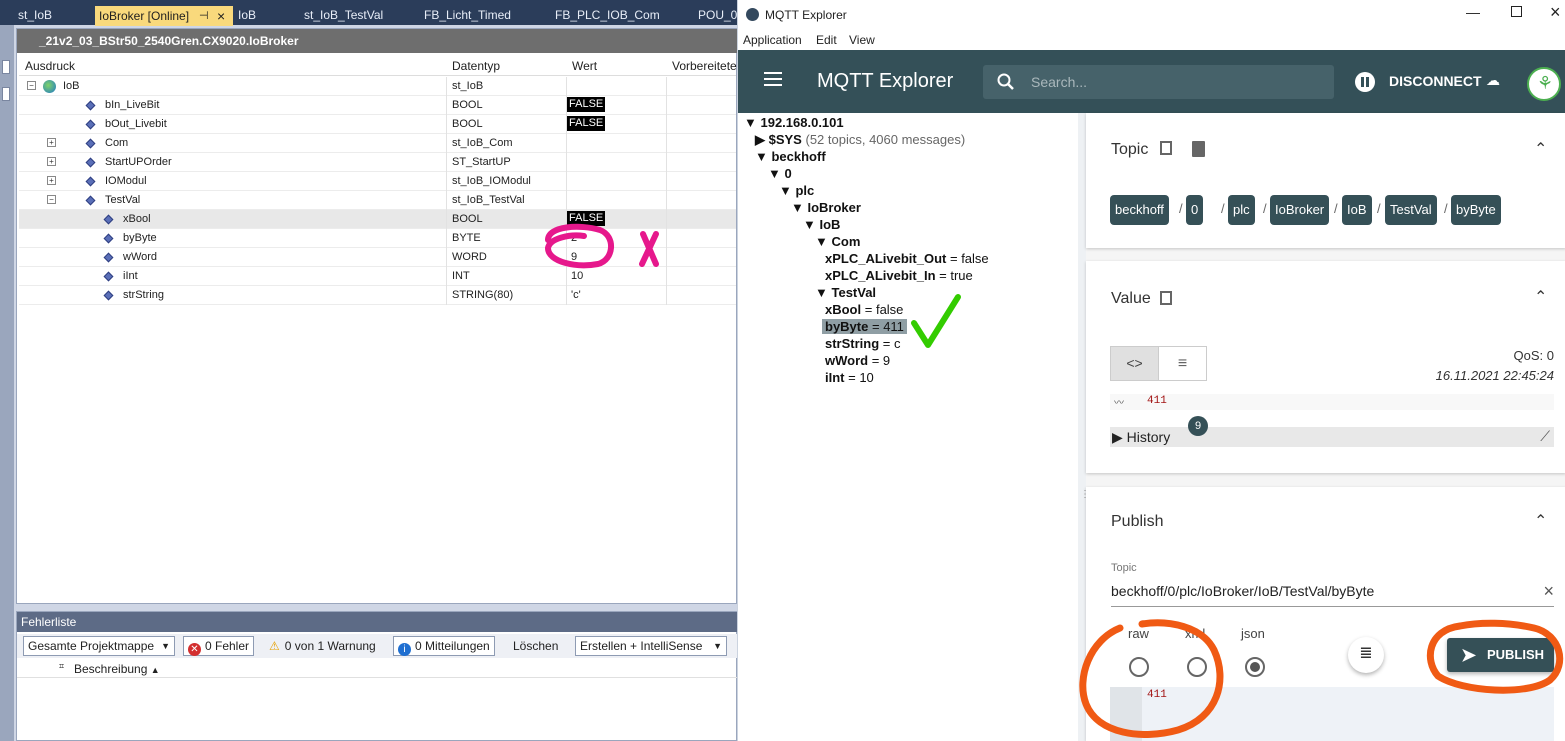 The height and width of the screenshot is (741, 1565). Describe the element at coordinates (1411, 210) in the screenshot. I see `topic-chip: TestVal` at that location.